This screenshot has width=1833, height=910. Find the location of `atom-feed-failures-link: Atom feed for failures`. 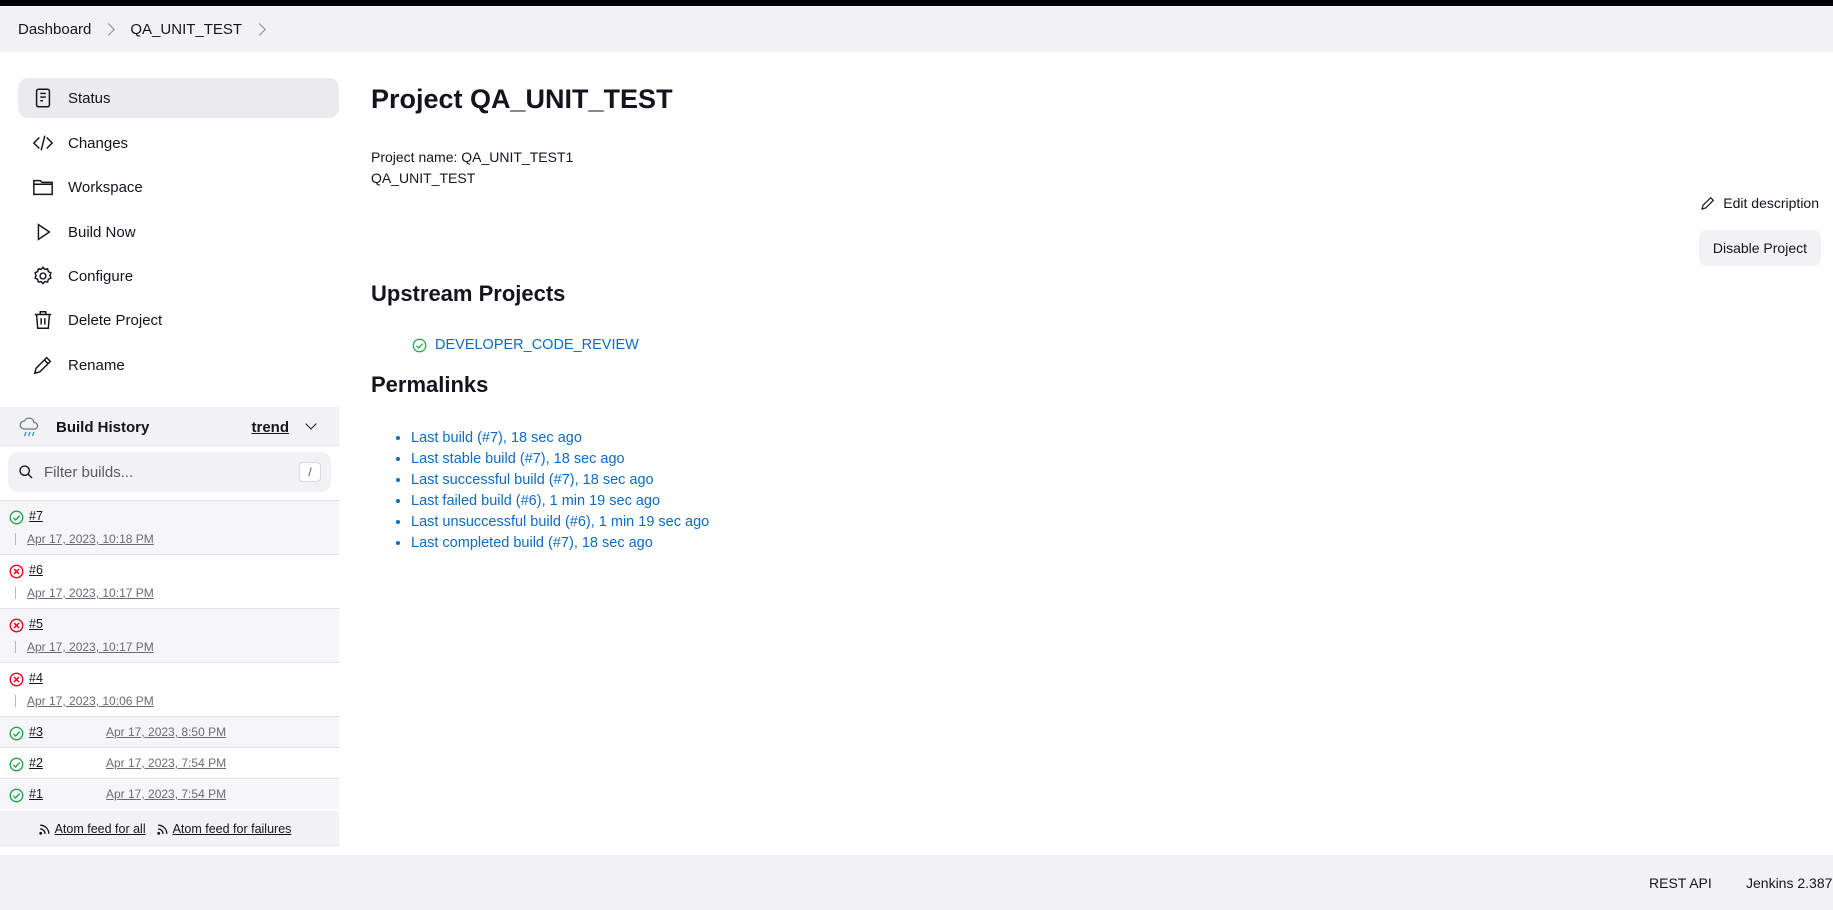

atom-feed-failures-link: Atom feed for failures is located at coordinates (232, 829).